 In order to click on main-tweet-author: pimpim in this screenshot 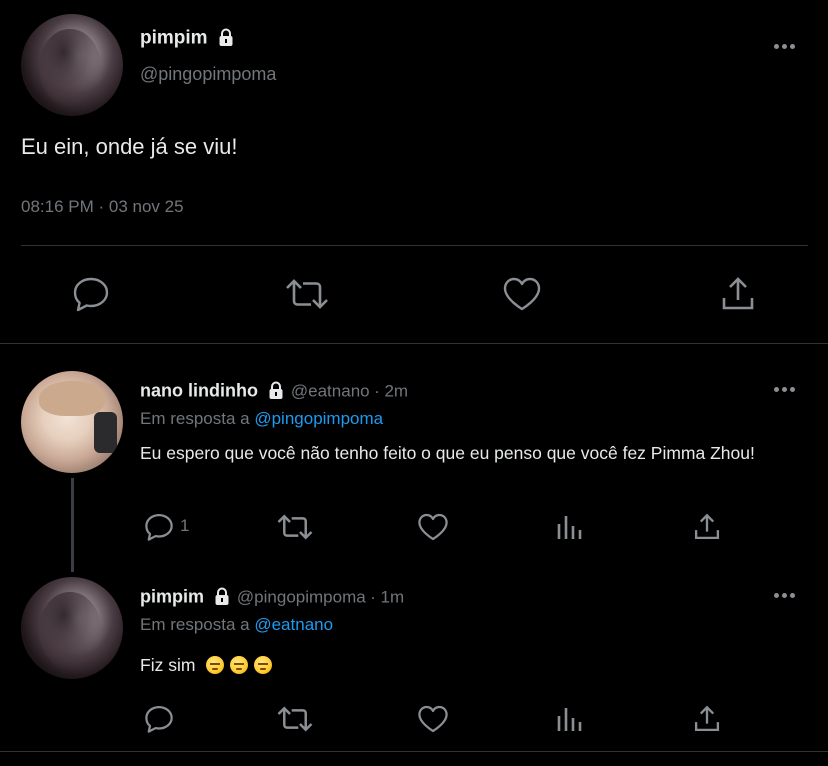, I will do `click(188, 39)`.